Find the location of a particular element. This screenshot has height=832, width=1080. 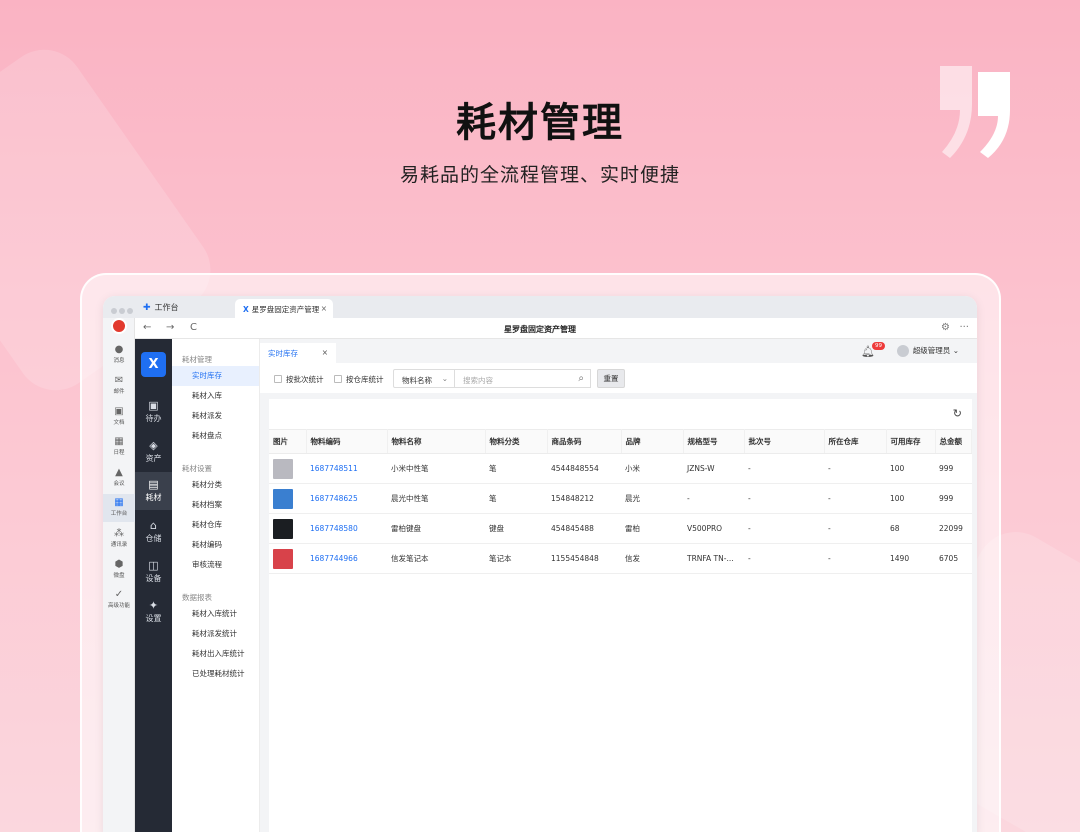

menu-item-warehouse: 耗材仓库 is located at coordinates (215, 525).